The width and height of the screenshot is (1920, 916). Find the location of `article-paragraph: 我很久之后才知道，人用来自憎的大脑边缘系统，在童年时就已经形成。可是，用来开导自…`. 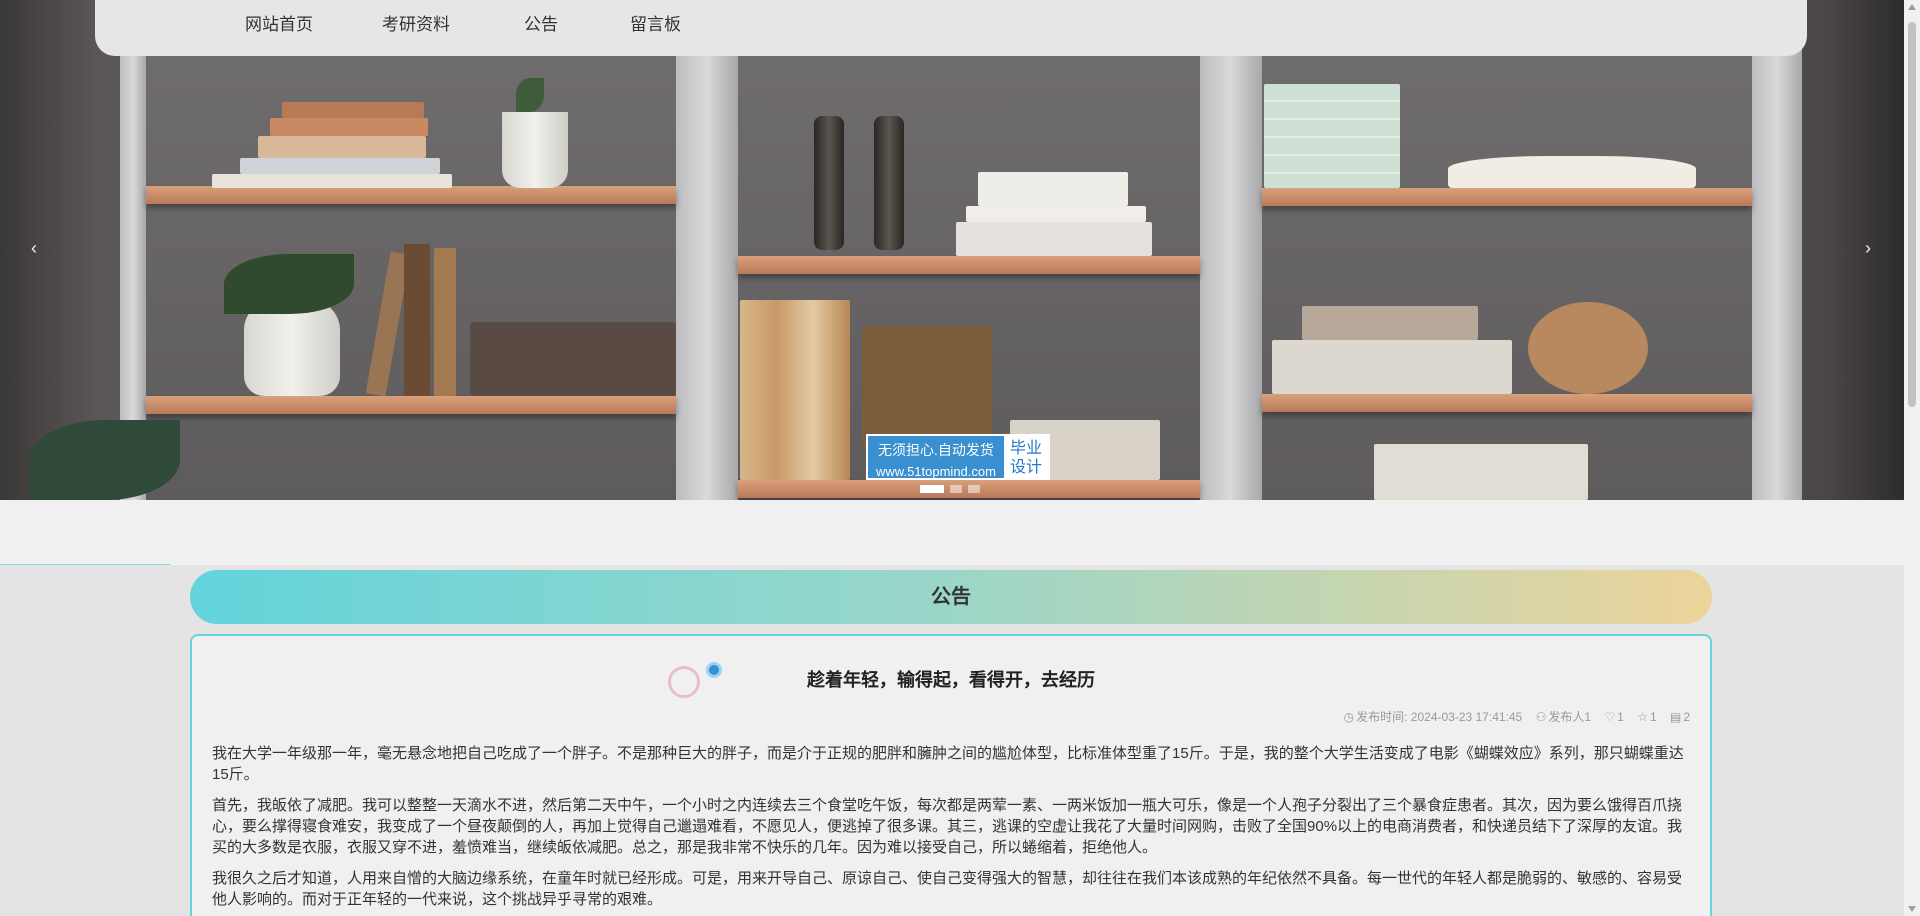

article-paragraph: 我很久之后才知道，人用来自憎的大脑边缘系统，在童年时就已经形成。可是，用来开导自… is located at coordinates (947, 889).